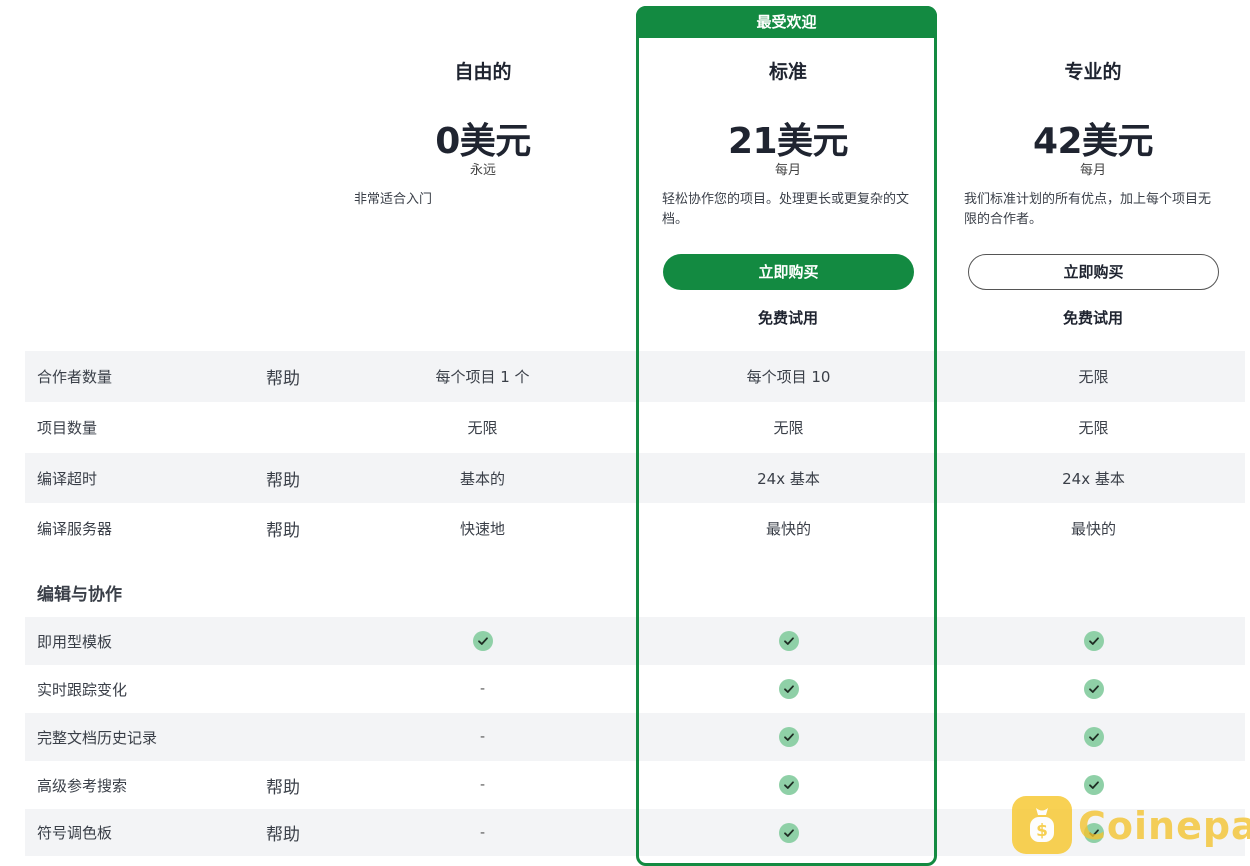  What do you see at coordinates (1093, 141) in the screenshot?
I see `plan-pro-price: 42美元` at bounding box center [1093, 141].